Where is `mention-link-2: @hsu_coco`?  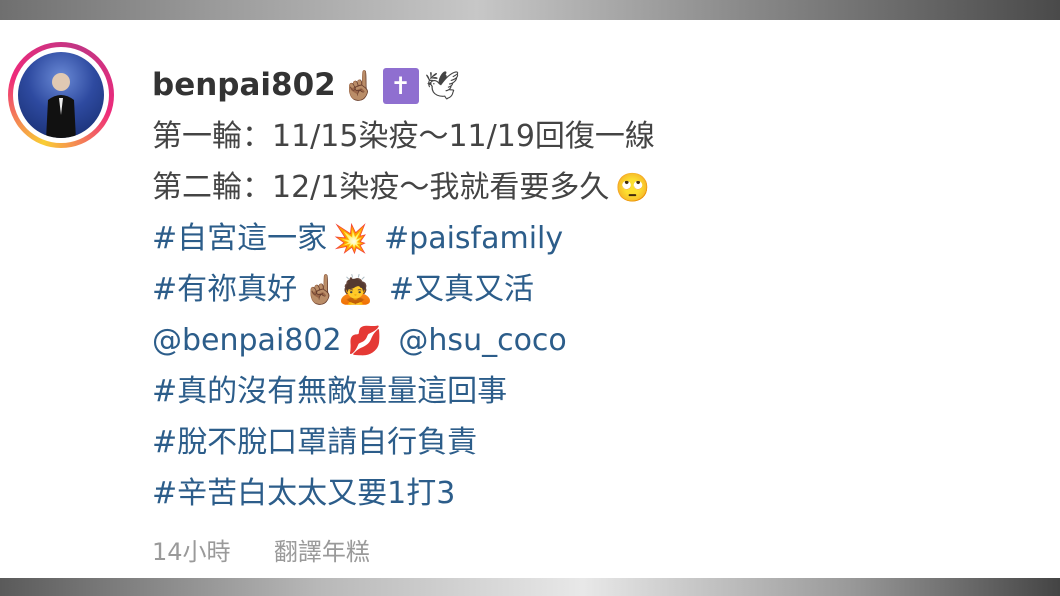
mention-link-2: @hsu_coco is located at coordinates (482, 340).